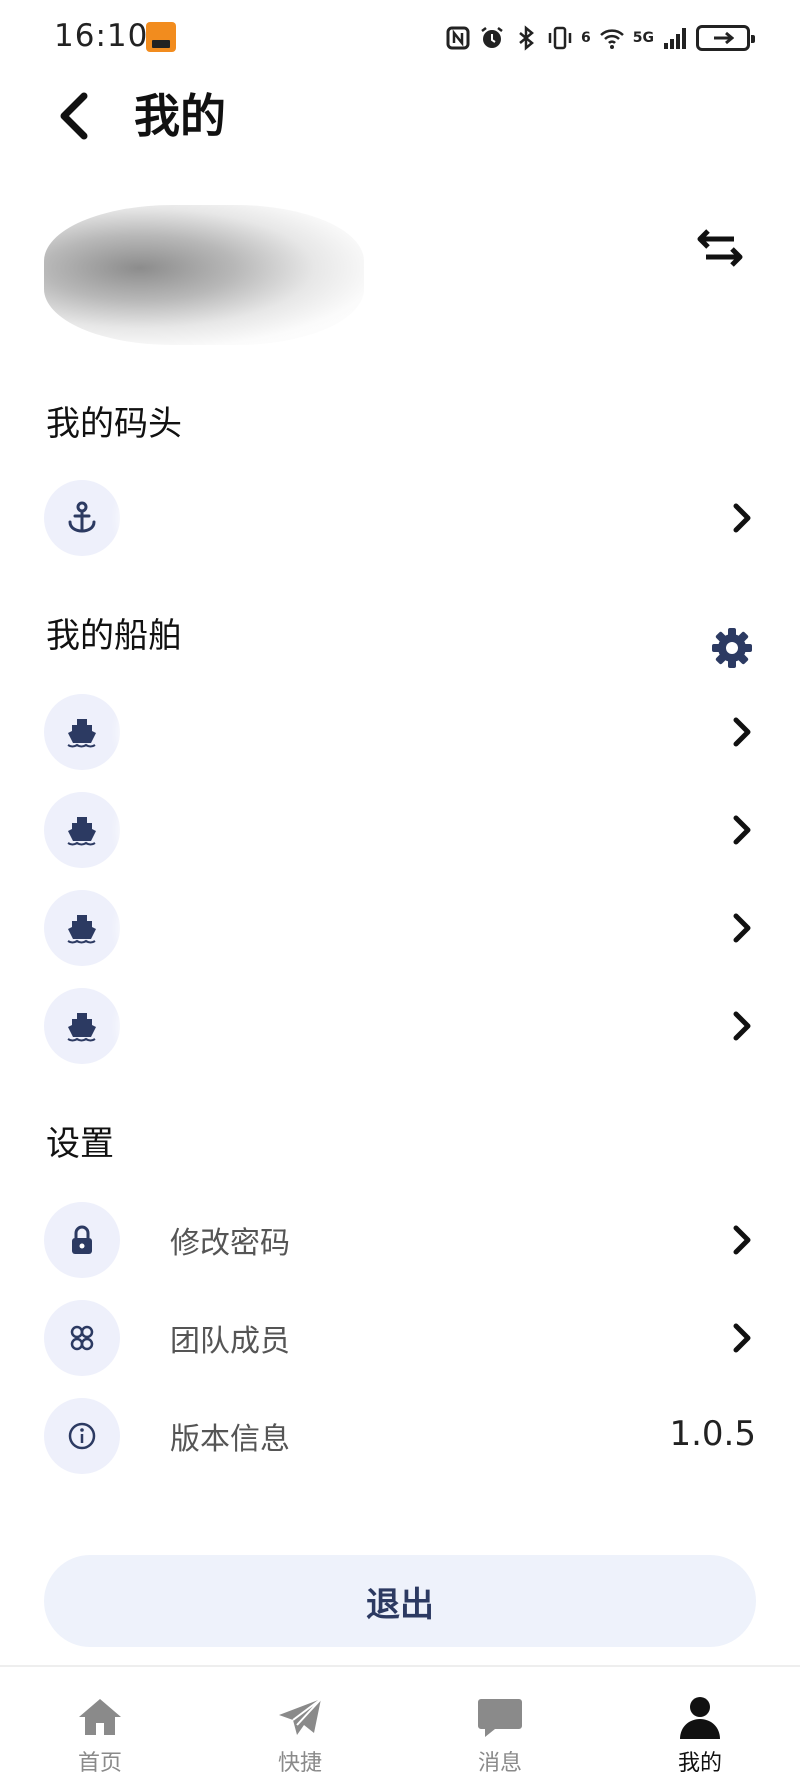  Describe the element at coordinates (180, 116) in the screenshot. I see `page-title: 我的` at that location.